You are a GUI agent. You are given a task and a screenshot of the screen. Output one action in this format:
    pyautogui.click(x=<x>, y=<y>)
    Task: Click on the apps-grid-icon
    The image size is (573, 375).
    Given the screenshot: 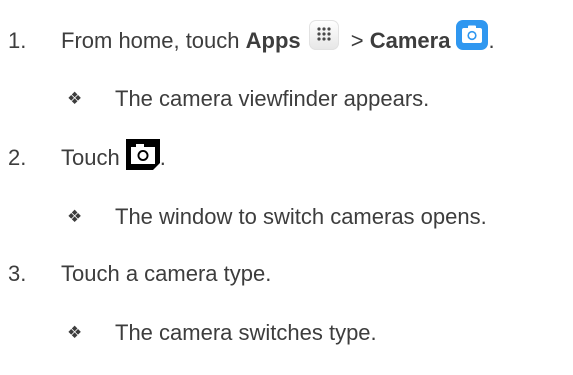 What is the action you would take?
    pyautogui.click(x=323, y=35)
    